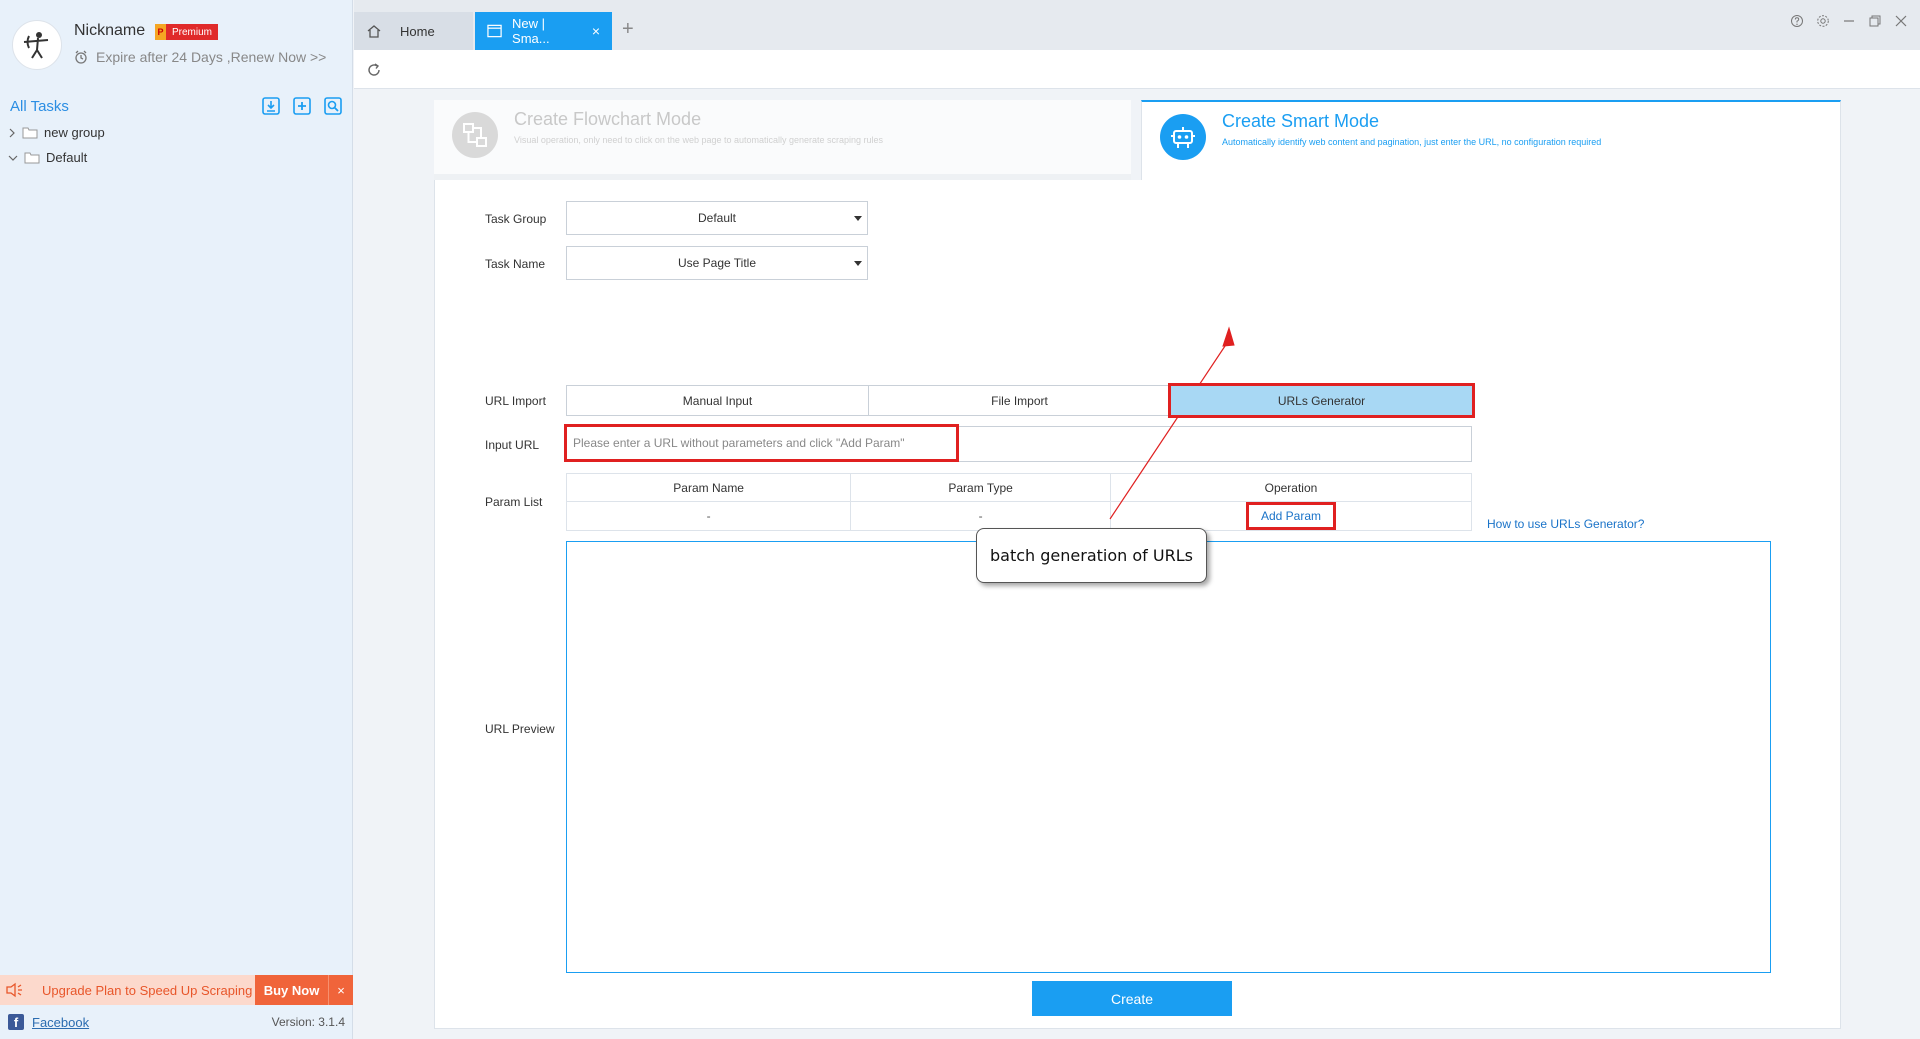  Describe the element at coordinates (60, 1022) in the screenshot. I see `facebook-link: Facebook` at that location.